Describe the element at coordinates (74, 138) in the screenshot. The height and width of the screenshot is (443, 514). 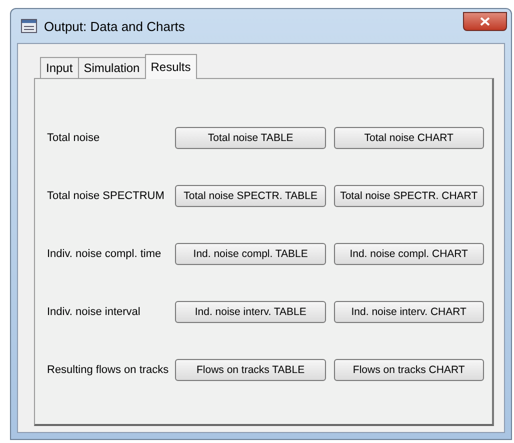
I see `row-label: Total noise` at that location.